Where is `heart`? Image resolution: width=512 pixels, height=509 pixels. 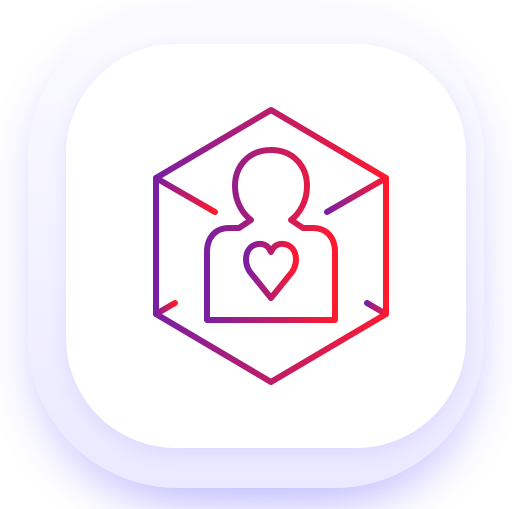 heart is located at coordinates (271, 270).